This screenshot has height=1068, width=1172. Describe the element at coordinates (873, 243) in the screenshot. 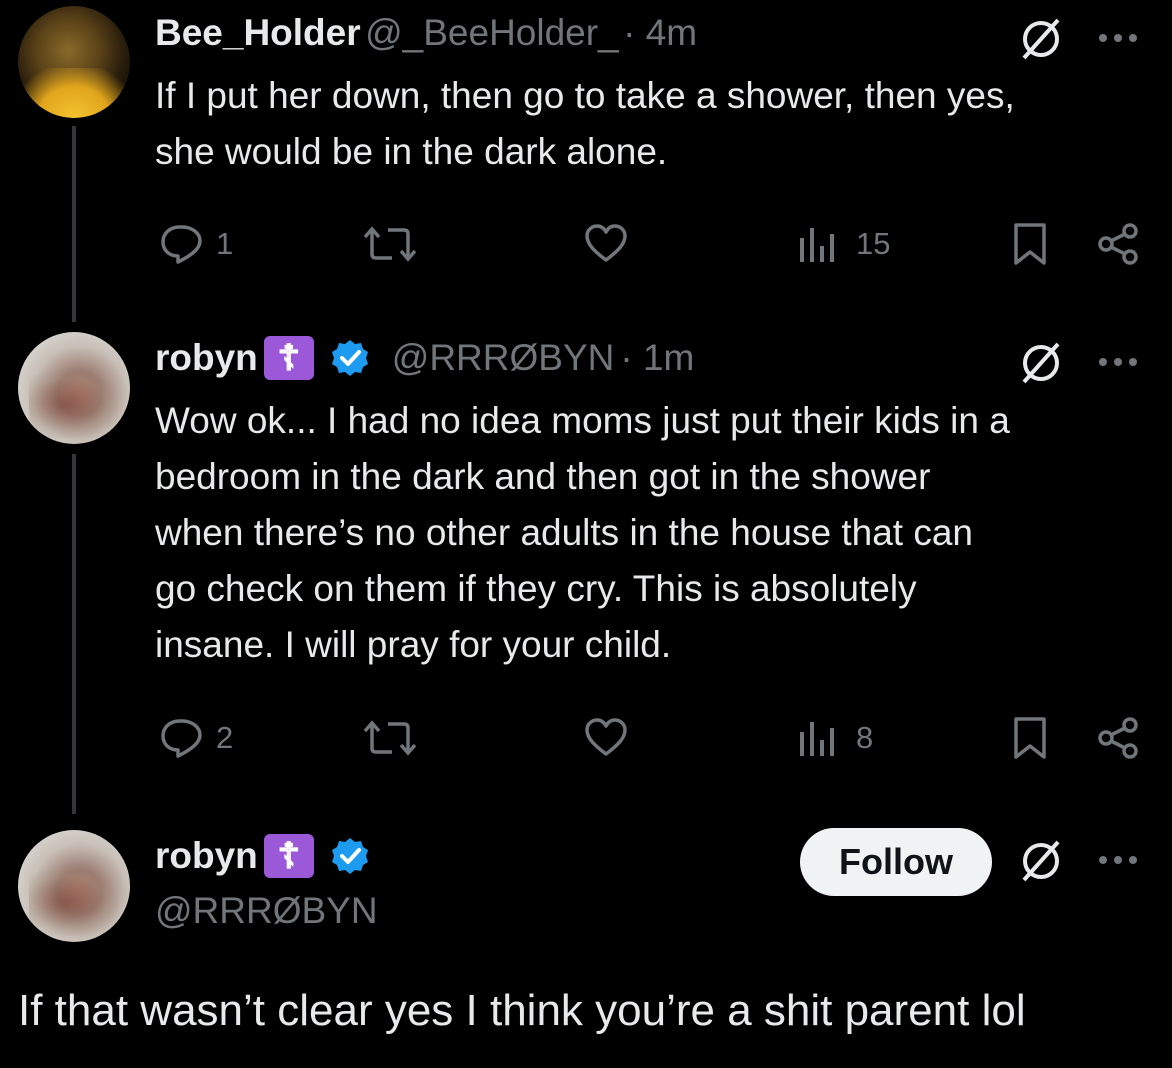

I see `views-count: 15` at that location.